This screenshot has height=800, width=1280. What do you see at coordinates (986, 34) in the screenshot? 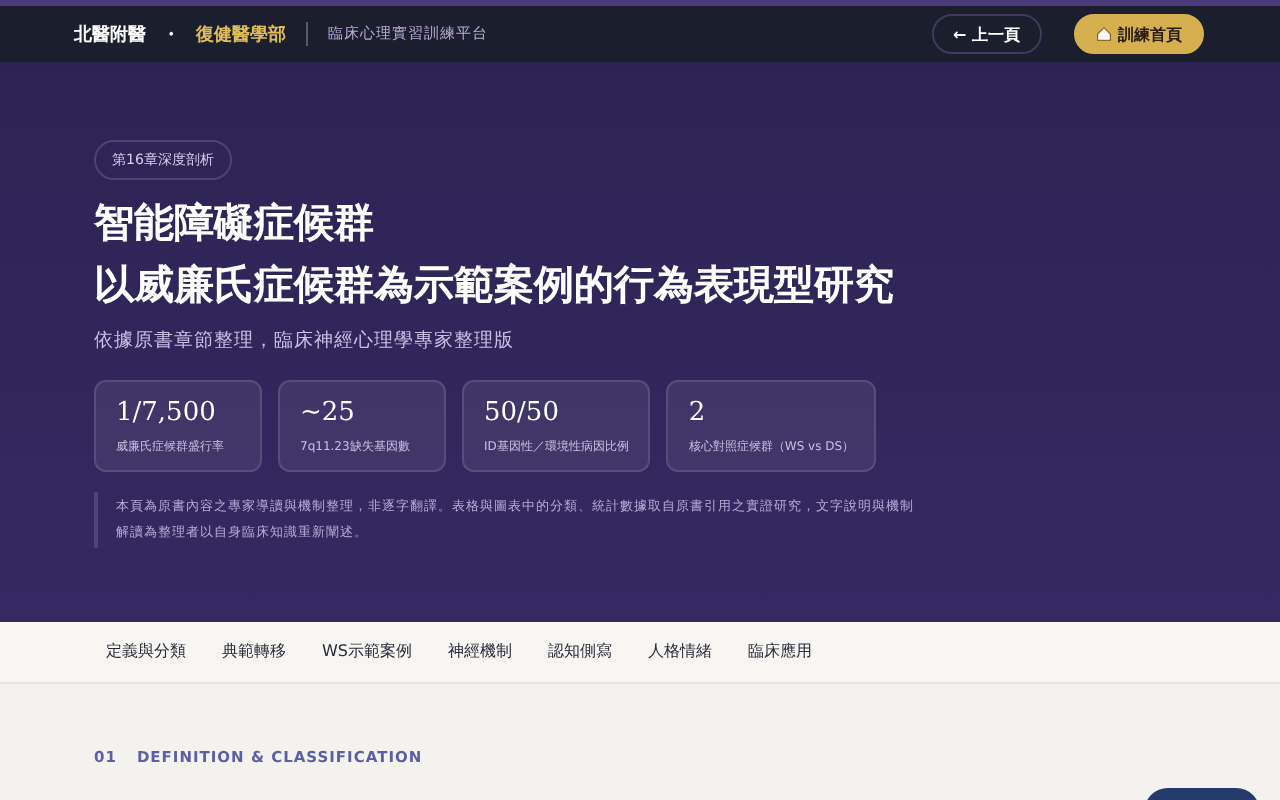
I see `back-button: ← 上一頁` at bounding box center [986, 34].